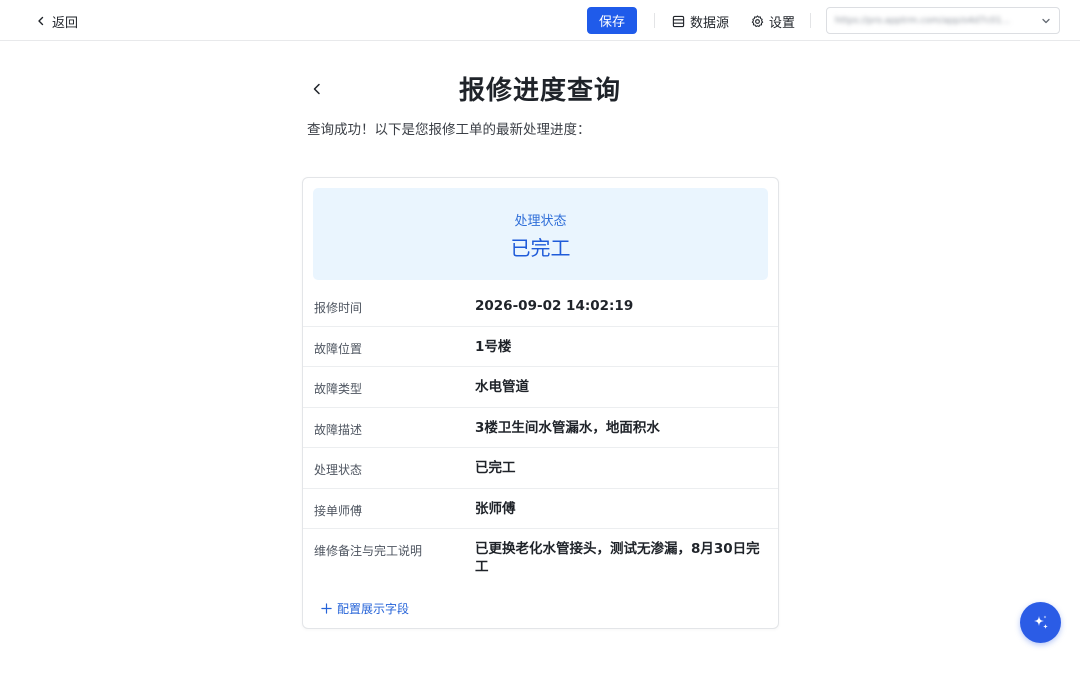  Describe the element at coordinates (540, 468) in the screenshot. I see `detail-row-status: 处理状态 已完工` at that location.